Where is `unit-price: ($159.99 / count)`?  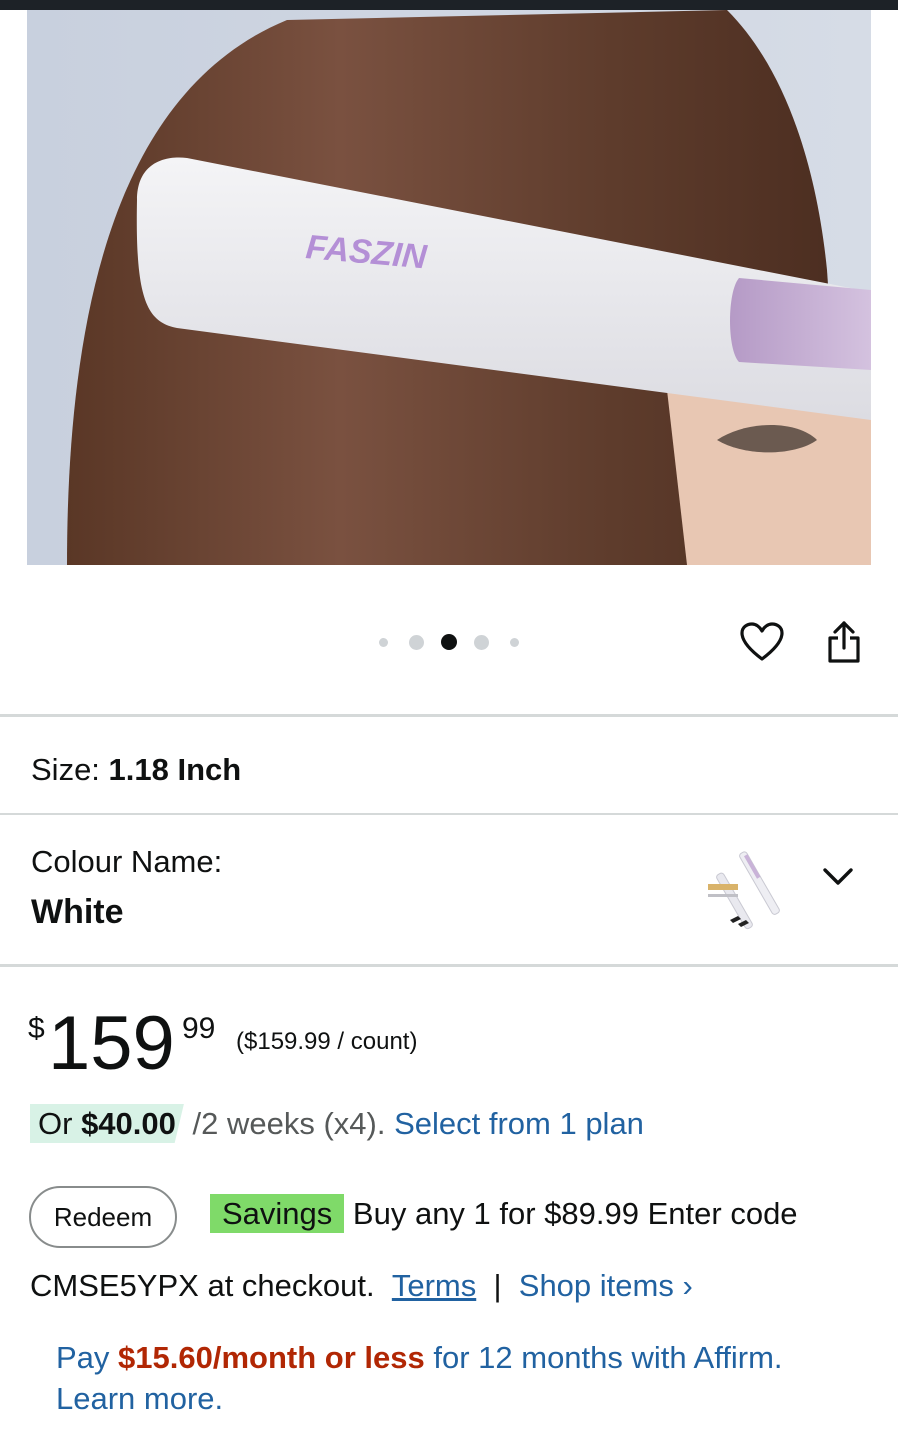 unit-price: ($159.99 / count) is located at coordinates (327, 1041).